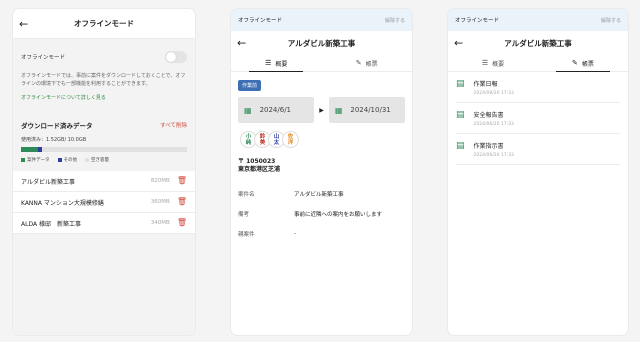 The width and height of the screenshot is (640, 342). I want to click on avatar: 佐洋, so click(290, 139).